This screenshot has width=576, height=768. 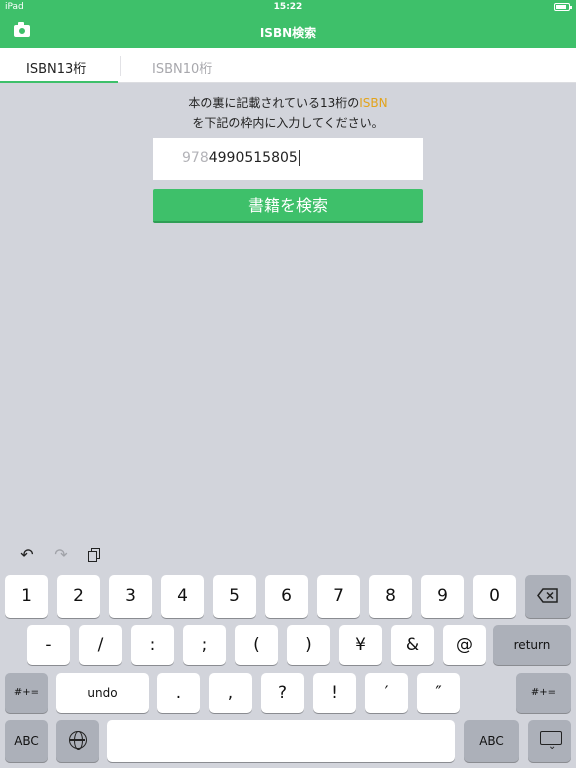 I want to click on key-close-paren: ), so click(x=308, y=645).